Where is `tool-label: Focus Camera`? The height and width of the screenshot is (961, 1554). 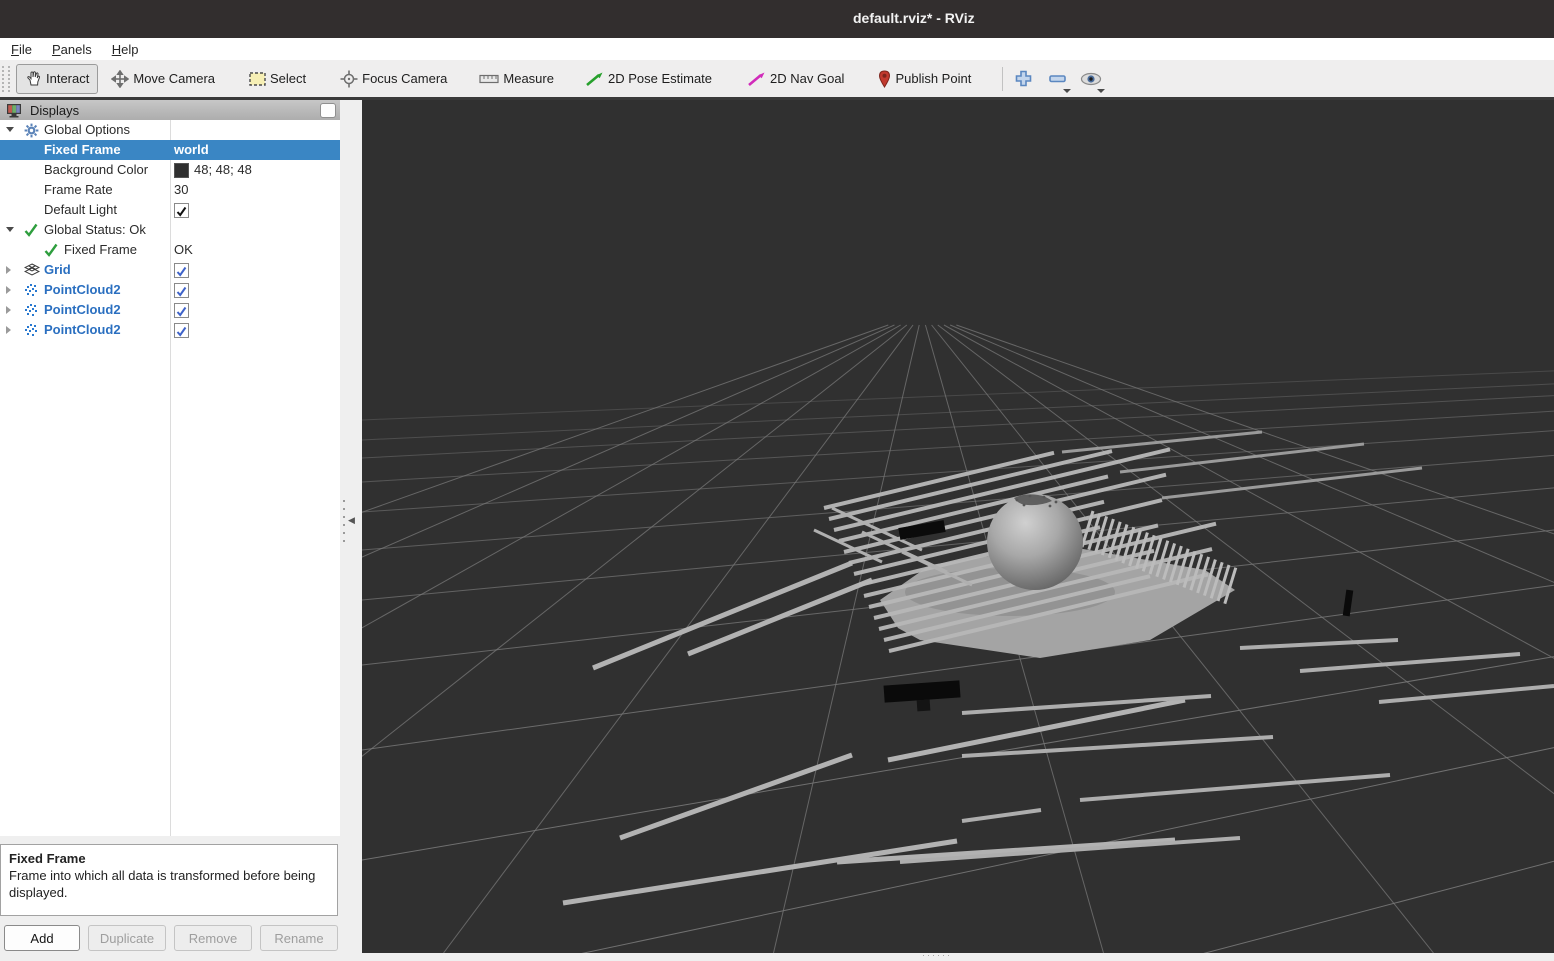
tool-label: Focus Camera is located at coordinates (405, 78).